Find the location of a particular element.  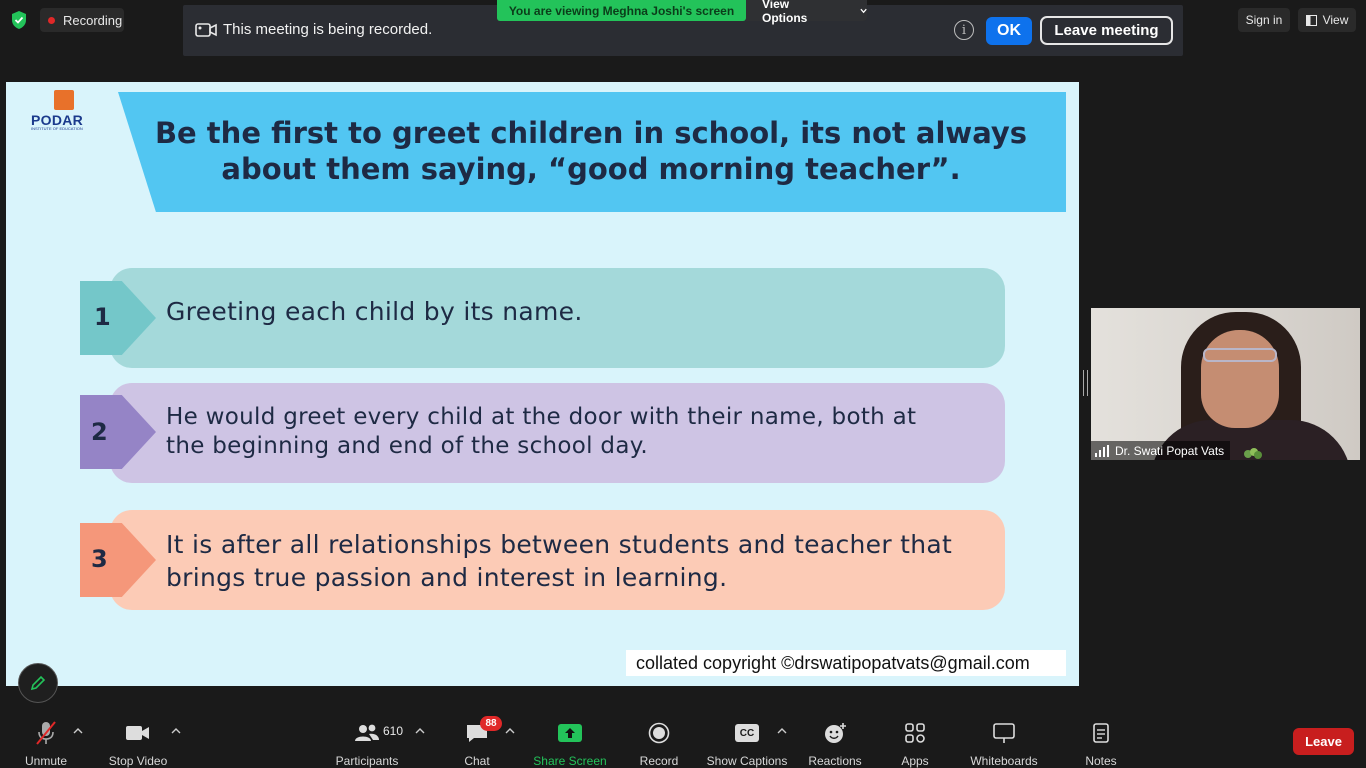

captions-options-caret-icon is located at coordinates (782, 731).